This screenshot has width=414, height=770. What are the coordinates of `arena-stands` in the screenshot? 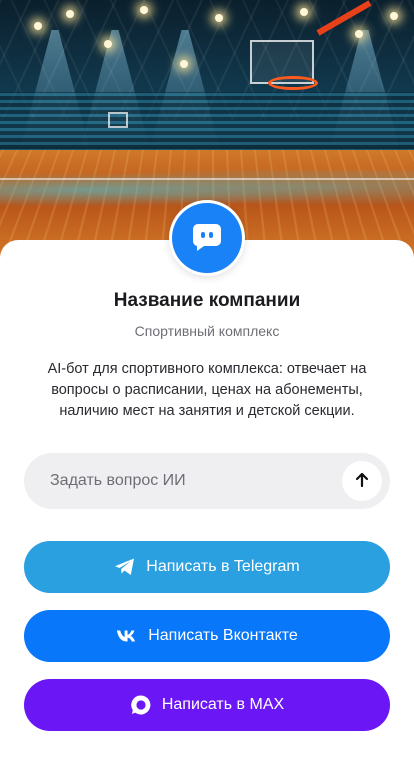 It's located at (207, 122).